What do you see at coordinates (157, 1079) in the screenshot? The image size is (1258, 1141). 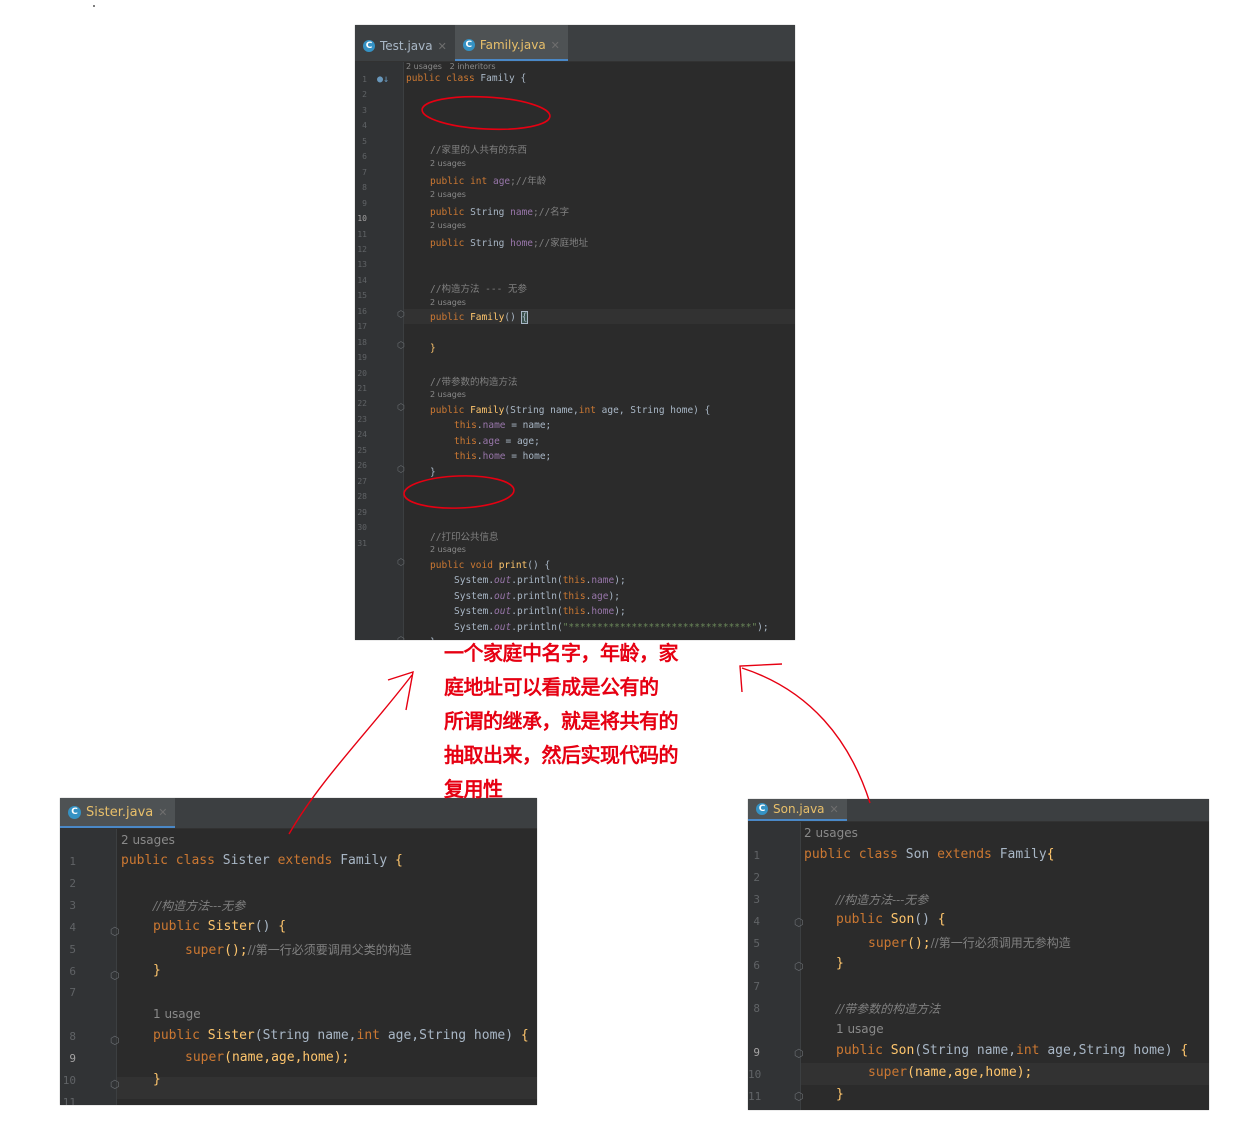 I see `code-line-10: }` at bounding box center [157, 1079].